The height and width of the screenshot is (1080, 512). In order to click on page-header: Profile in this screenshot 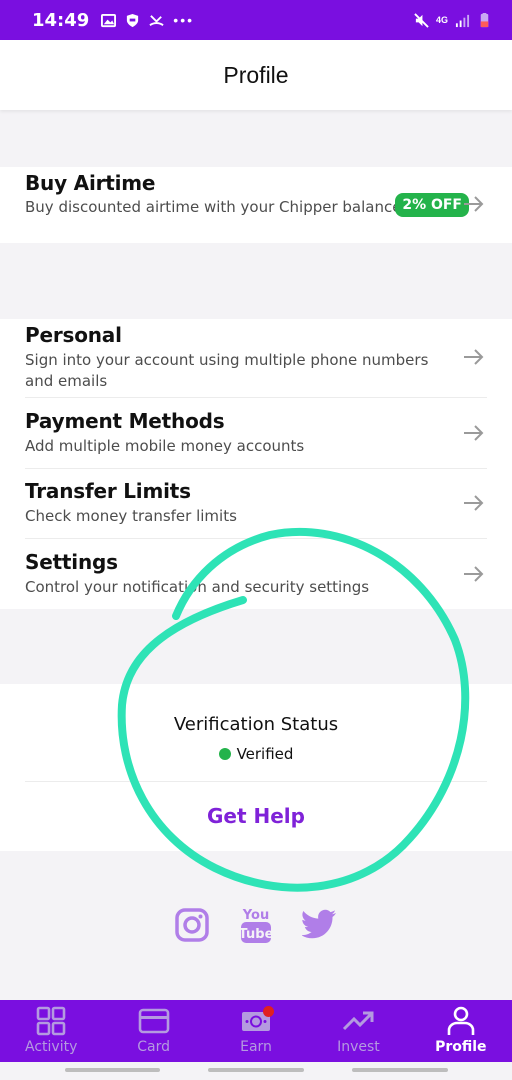, I will do `click(256, 75)`.